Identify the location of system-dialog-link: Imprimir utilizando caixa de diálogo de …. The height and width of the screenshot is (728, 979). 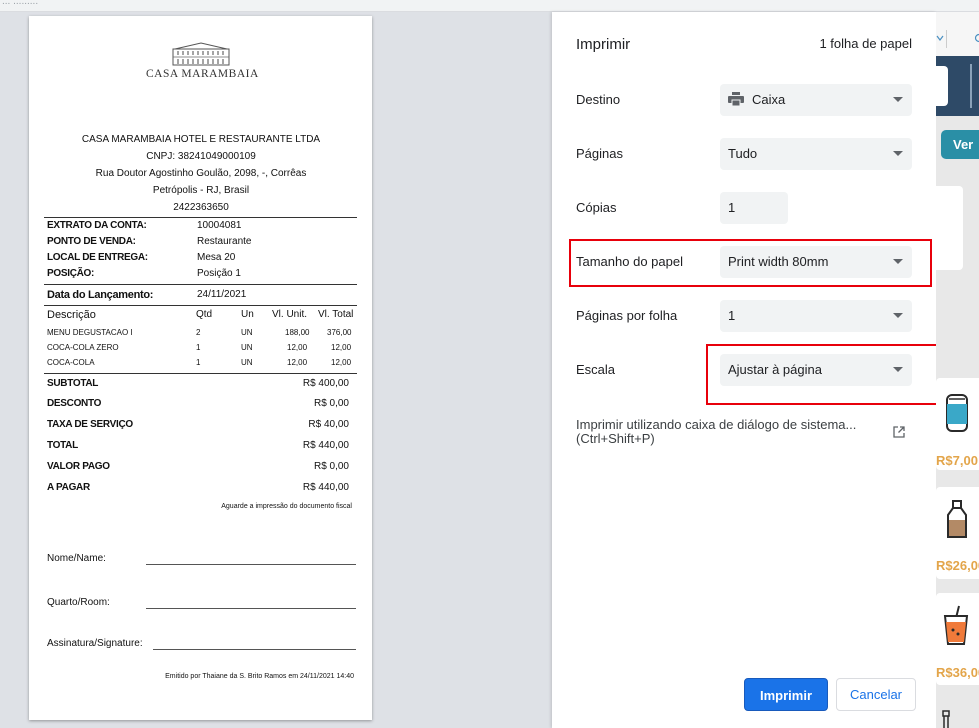
(716, 432).